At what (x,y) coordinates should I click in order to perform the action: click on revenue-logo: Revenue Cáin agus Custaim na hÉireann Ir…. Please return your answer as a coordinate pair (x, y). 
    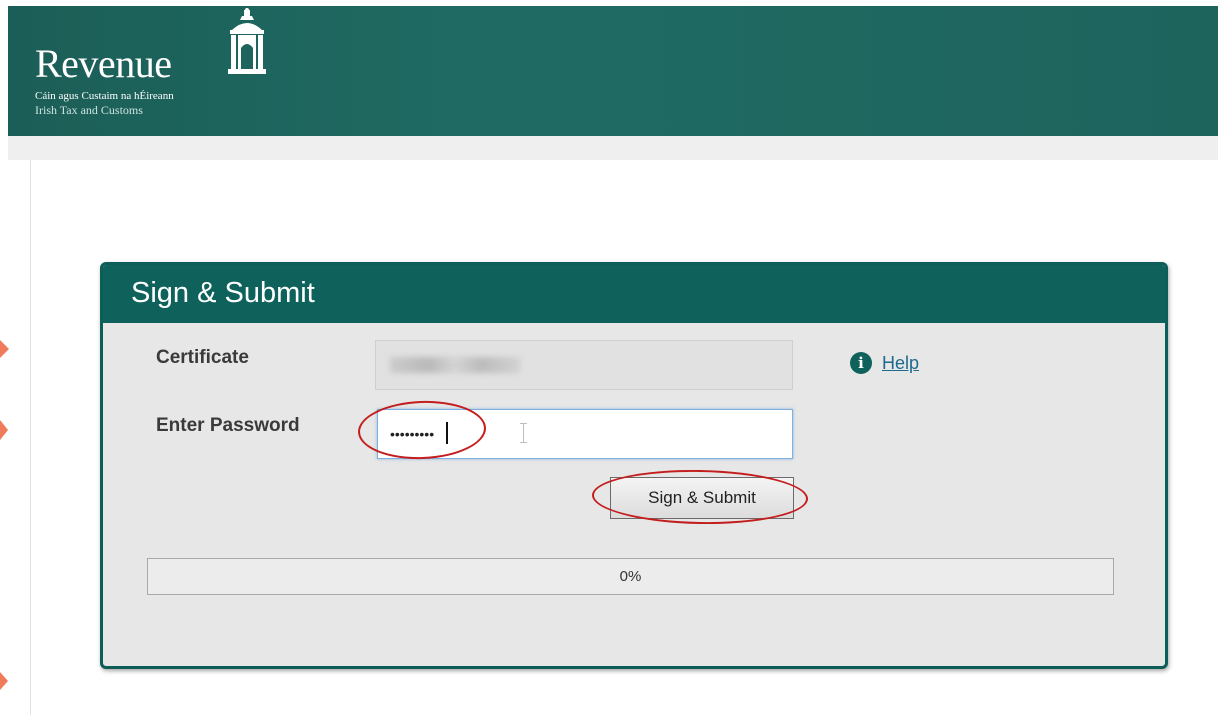
    Looking at the image, I should click on (104, 79).